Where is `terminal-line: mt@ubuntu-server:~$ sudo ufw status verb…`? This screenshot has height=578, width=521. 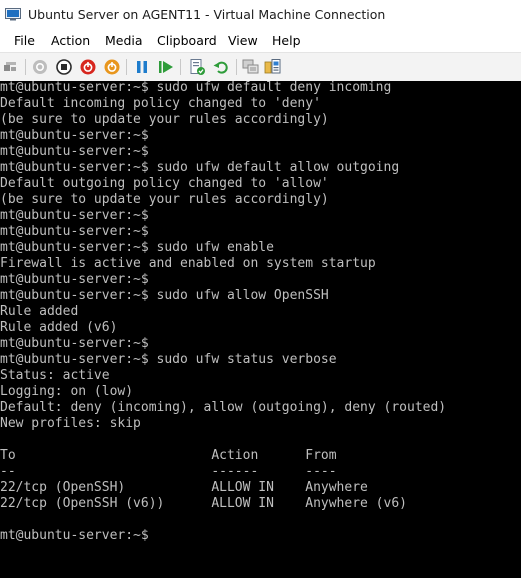
terminal-line: mt@ubuntu-server:~$ sudo ufw status verb… is located at coordinates (168, 359).